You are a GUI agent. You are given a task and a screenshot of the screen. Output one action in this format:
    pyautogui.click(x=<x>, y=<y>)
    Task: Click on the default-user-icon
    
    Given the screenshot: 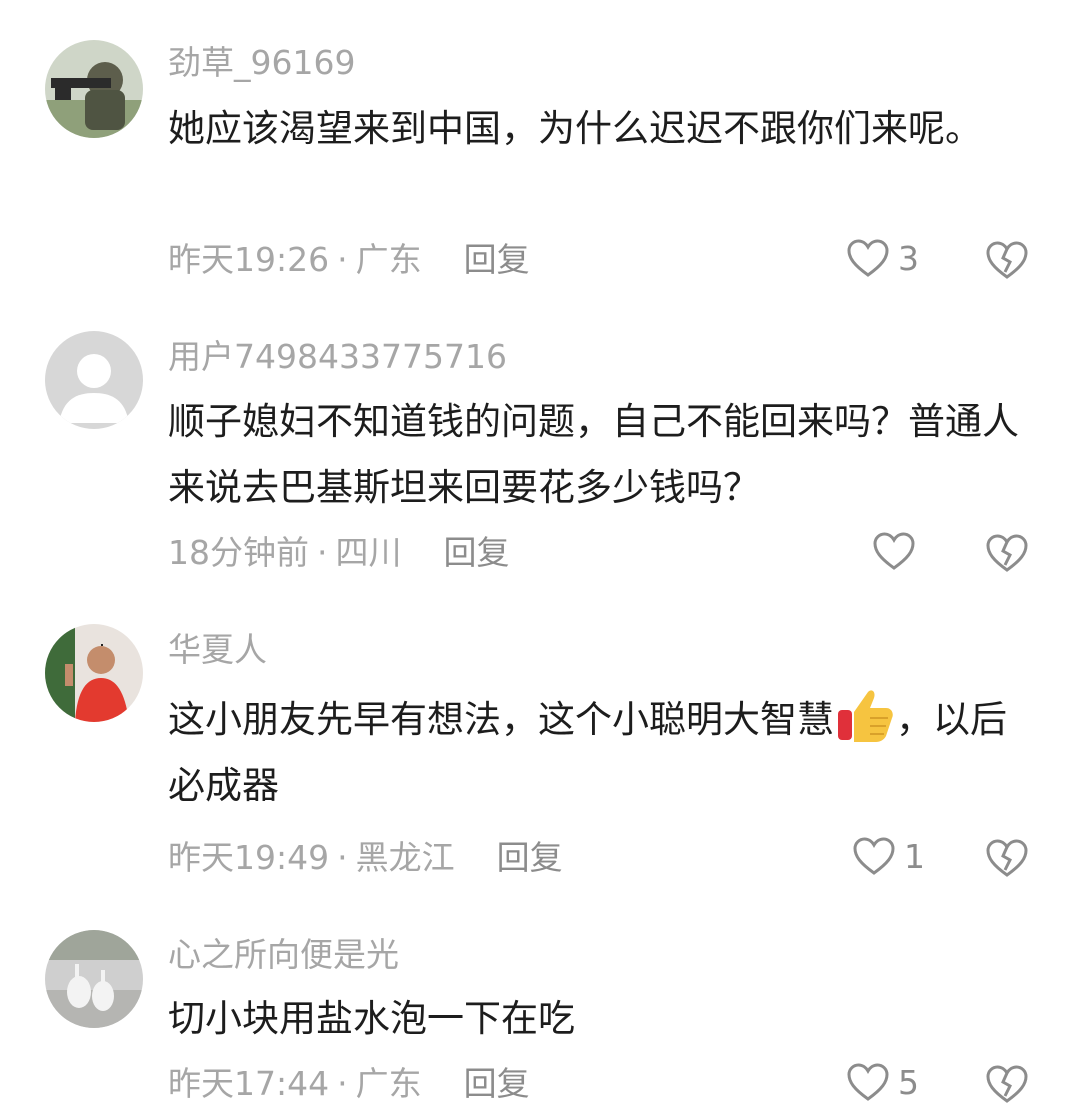 What is the action you would take?
    pyautogui.click(x=94, y=380)
    